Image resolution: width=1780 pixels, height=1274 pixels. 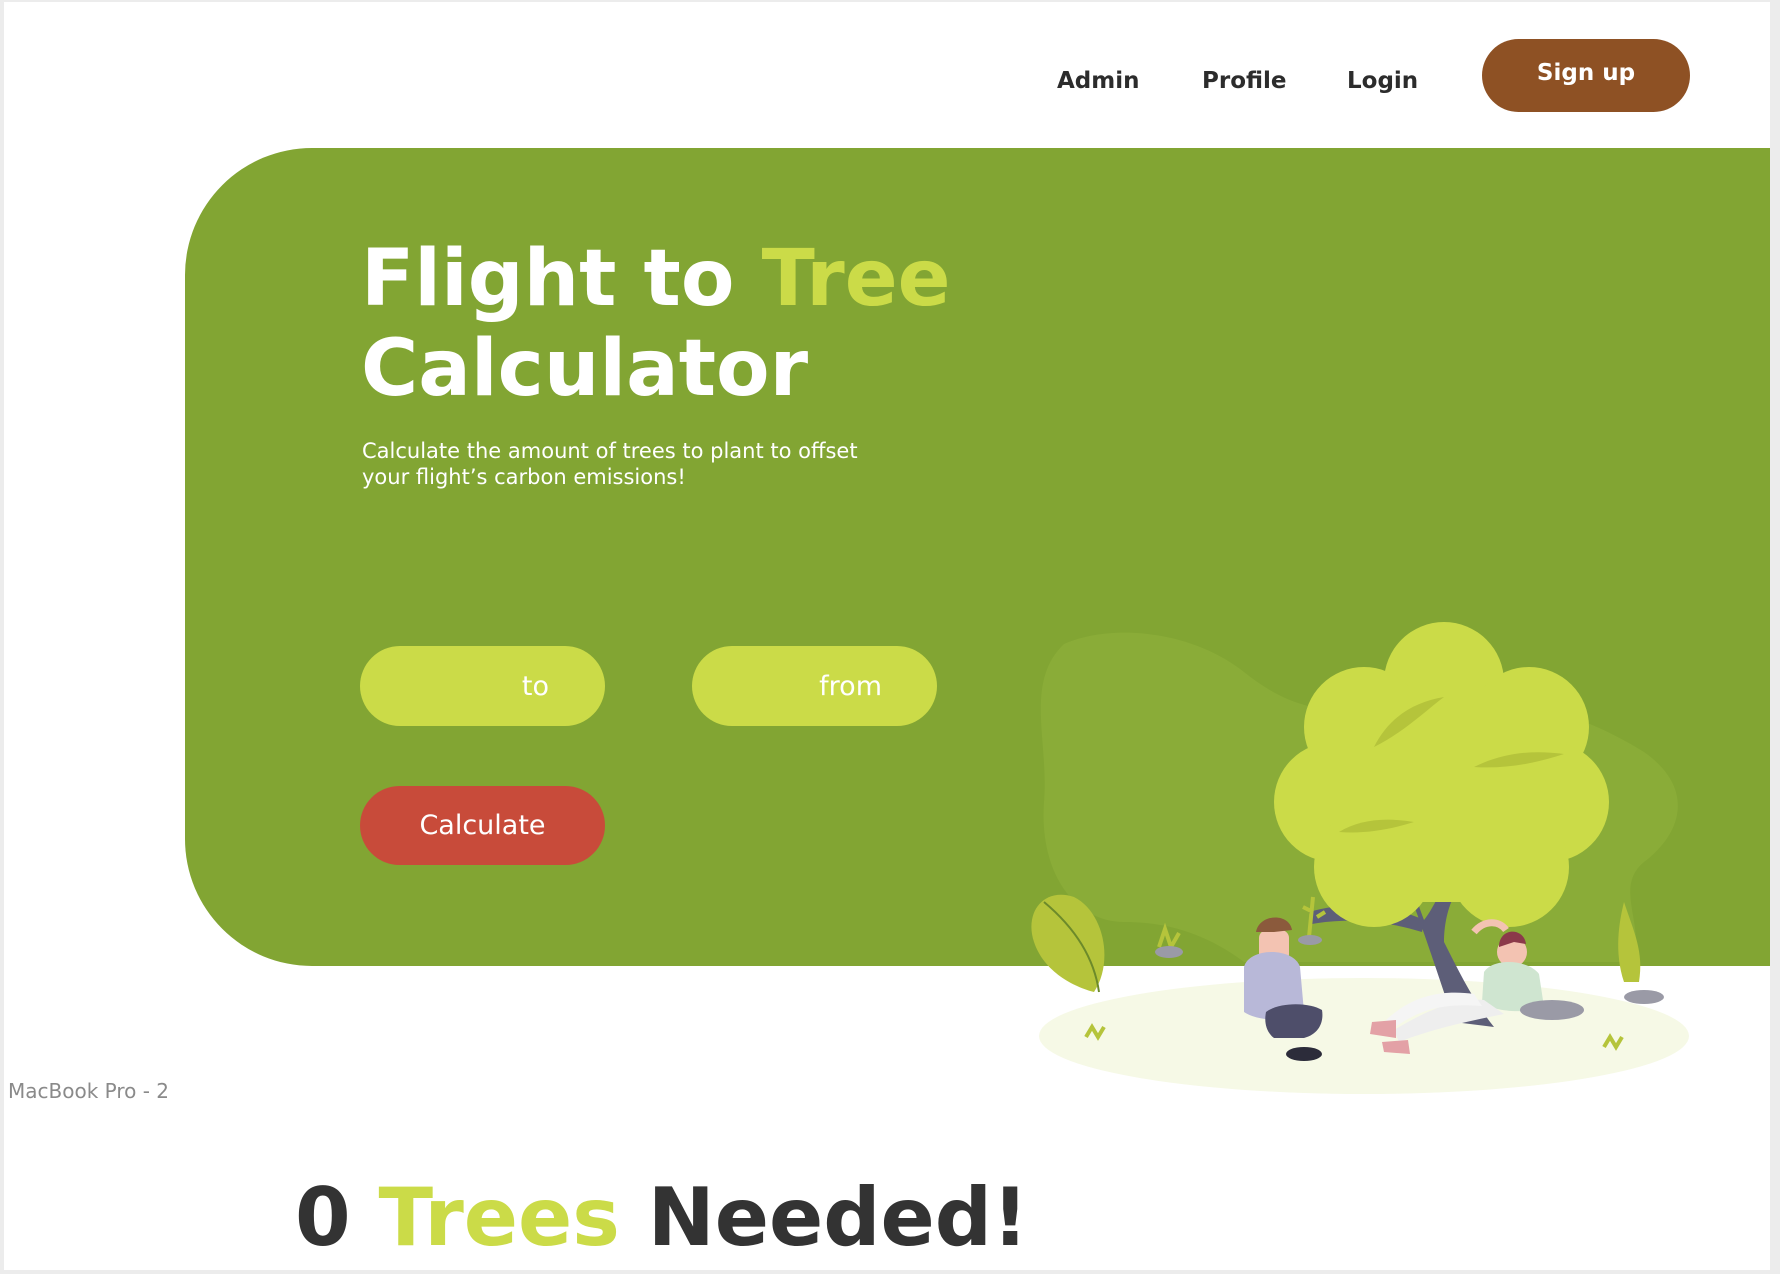 I want to click on signup-button: Sign up, so click(x=1586, y=75).